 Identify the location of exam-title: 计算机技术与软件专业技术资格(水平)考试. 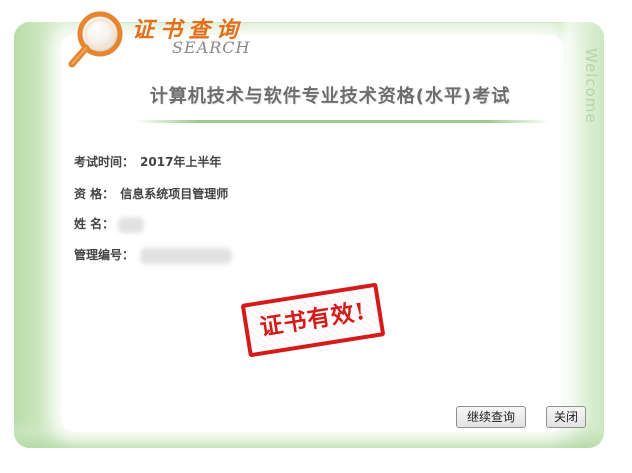
(330, 96).